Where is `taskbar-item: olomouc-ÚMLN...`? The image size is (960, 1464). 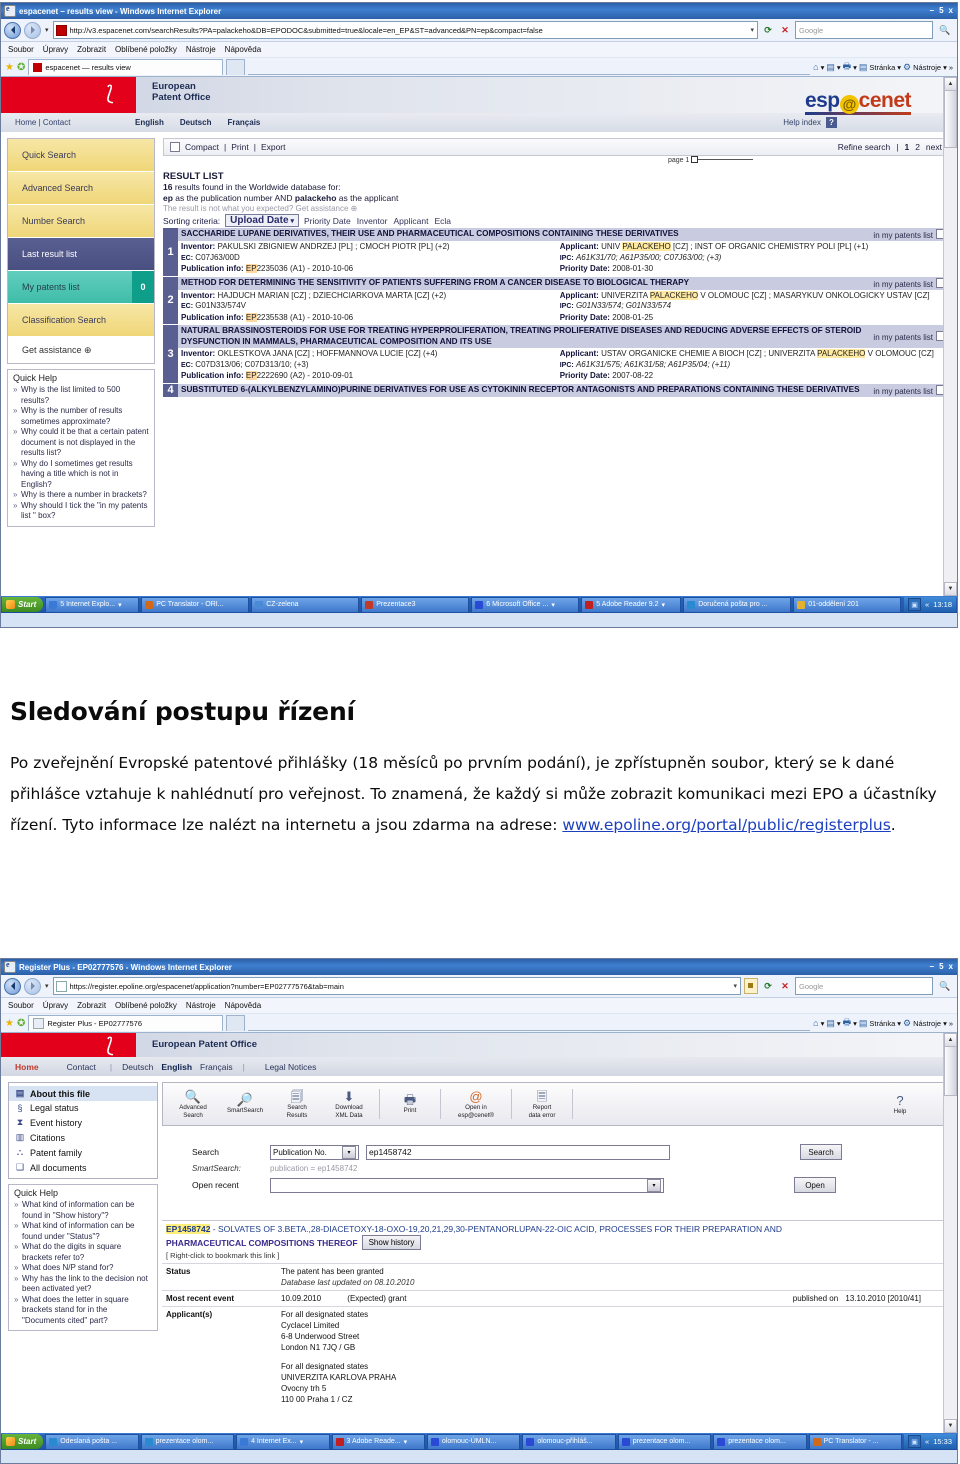
taskbar-item: olomouc-ÚMLN... is located at coordinates (473, 1441).